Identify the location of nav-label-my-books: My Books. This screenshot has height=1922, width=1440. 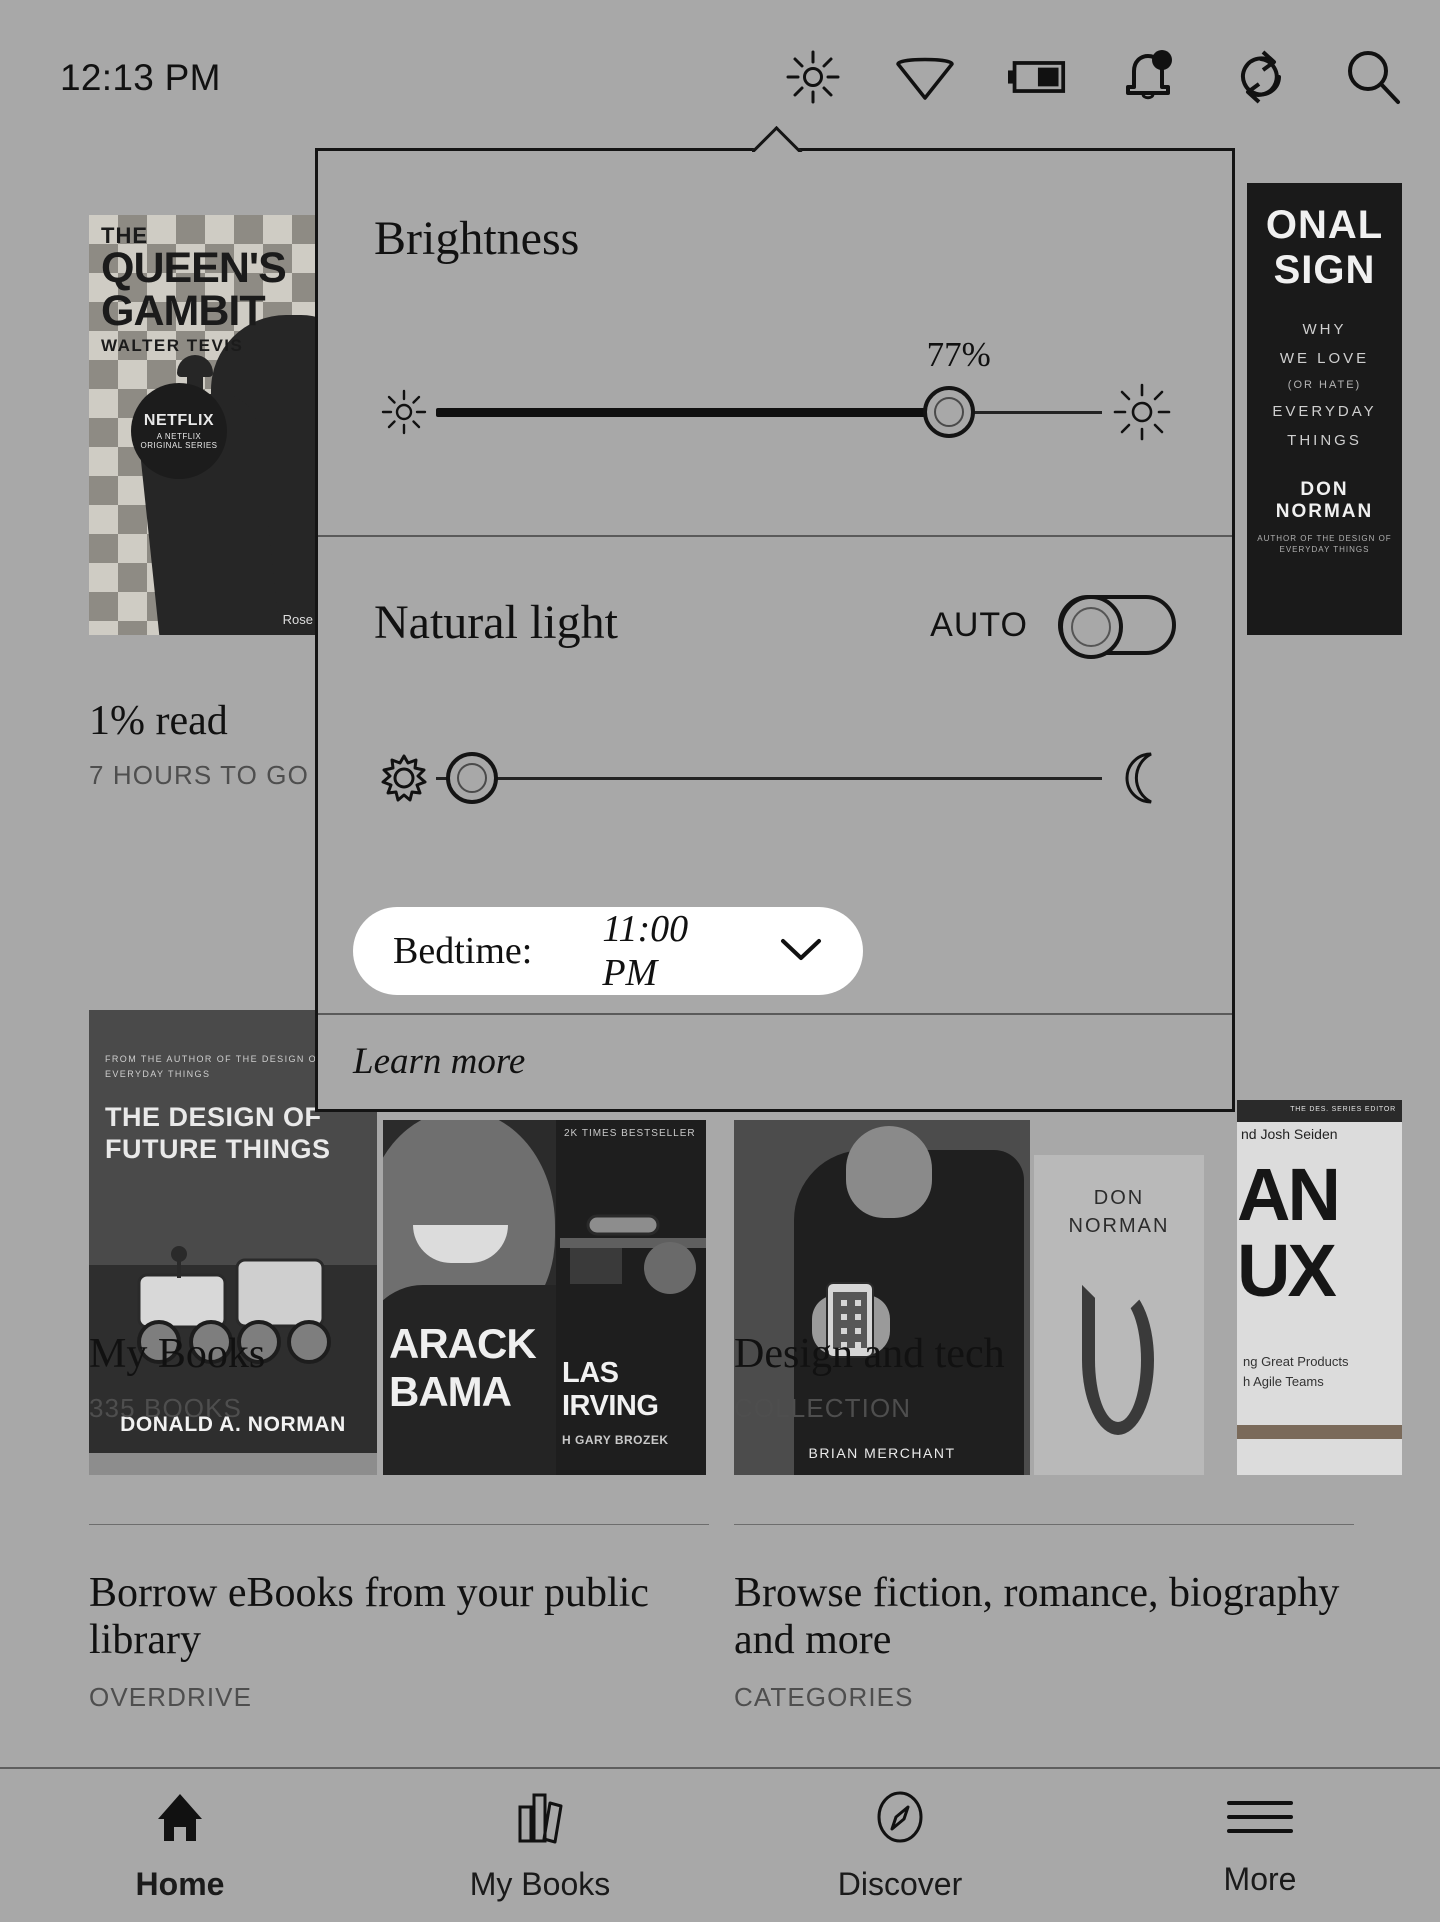
(540, 1883).